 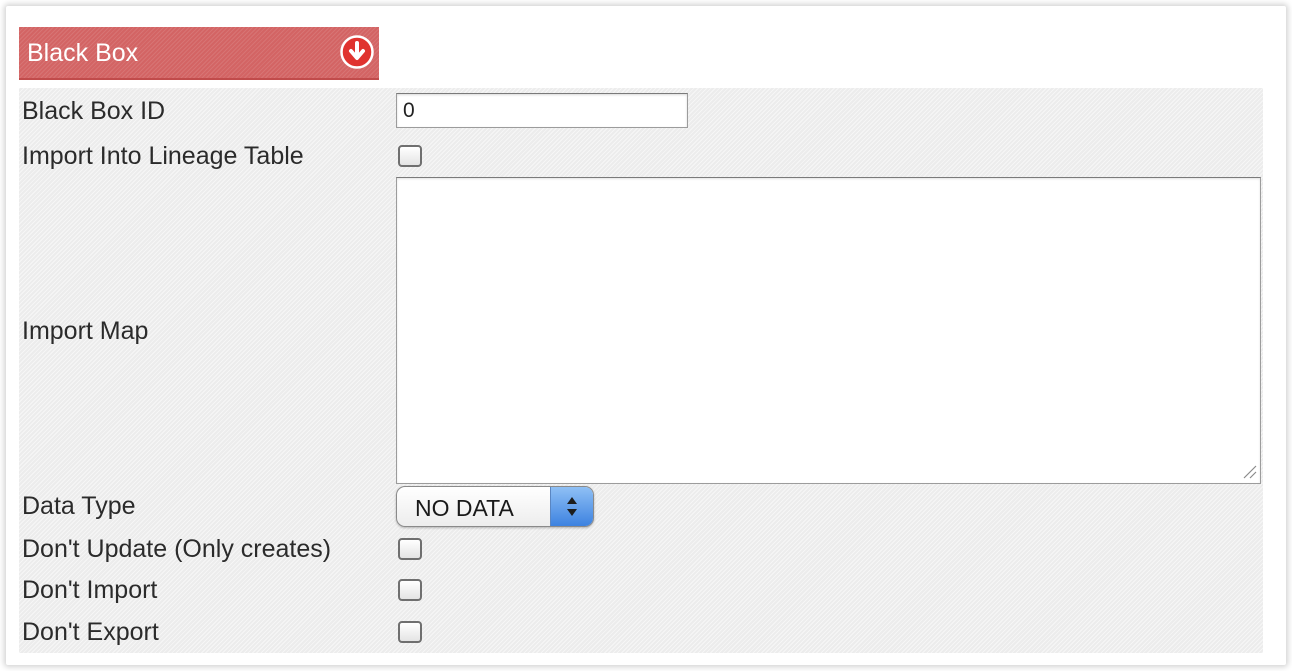 I want to click on data-type-label: Data Type, so click(x=79, y=506).